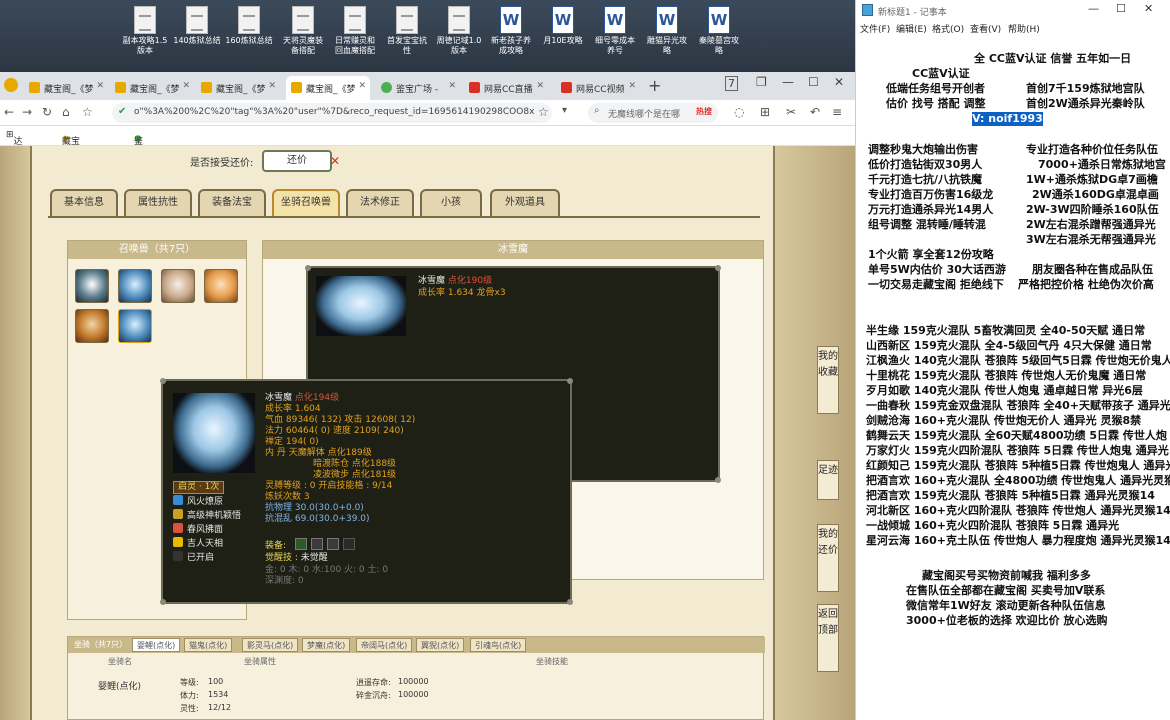 The height and width of the screenshot is (720, 1170). I want to click on browser-tab-active: 藏宝阁_《梦 ✕, so click(328, 88).